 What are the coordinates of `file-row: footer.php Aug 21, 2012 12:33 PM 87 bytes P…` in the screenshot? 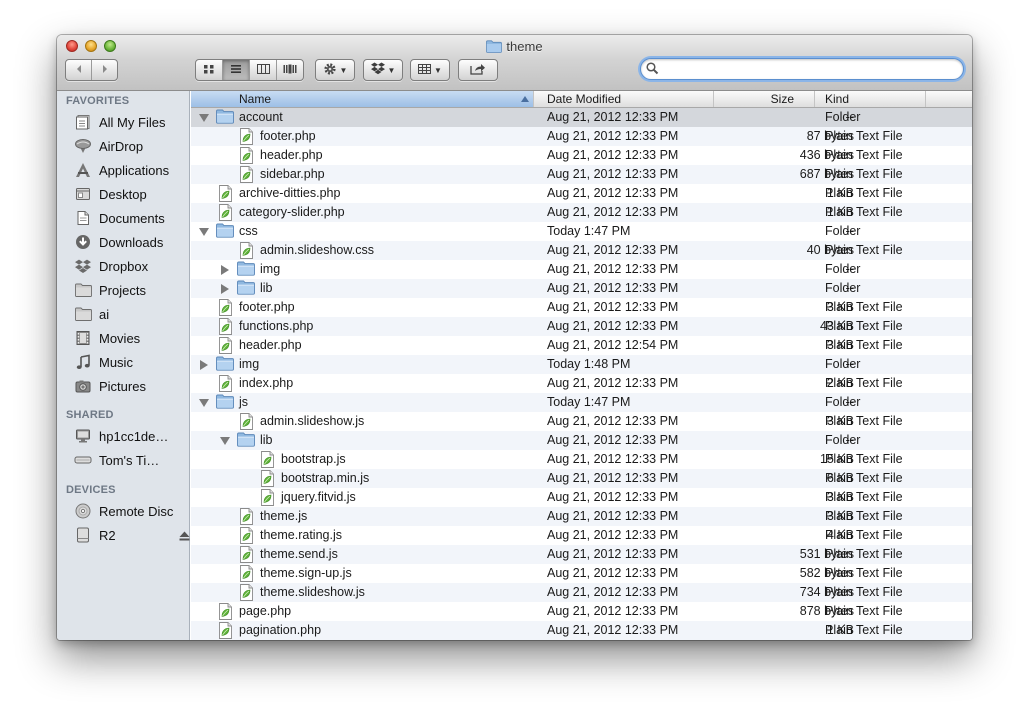 It's located at (581, 136).